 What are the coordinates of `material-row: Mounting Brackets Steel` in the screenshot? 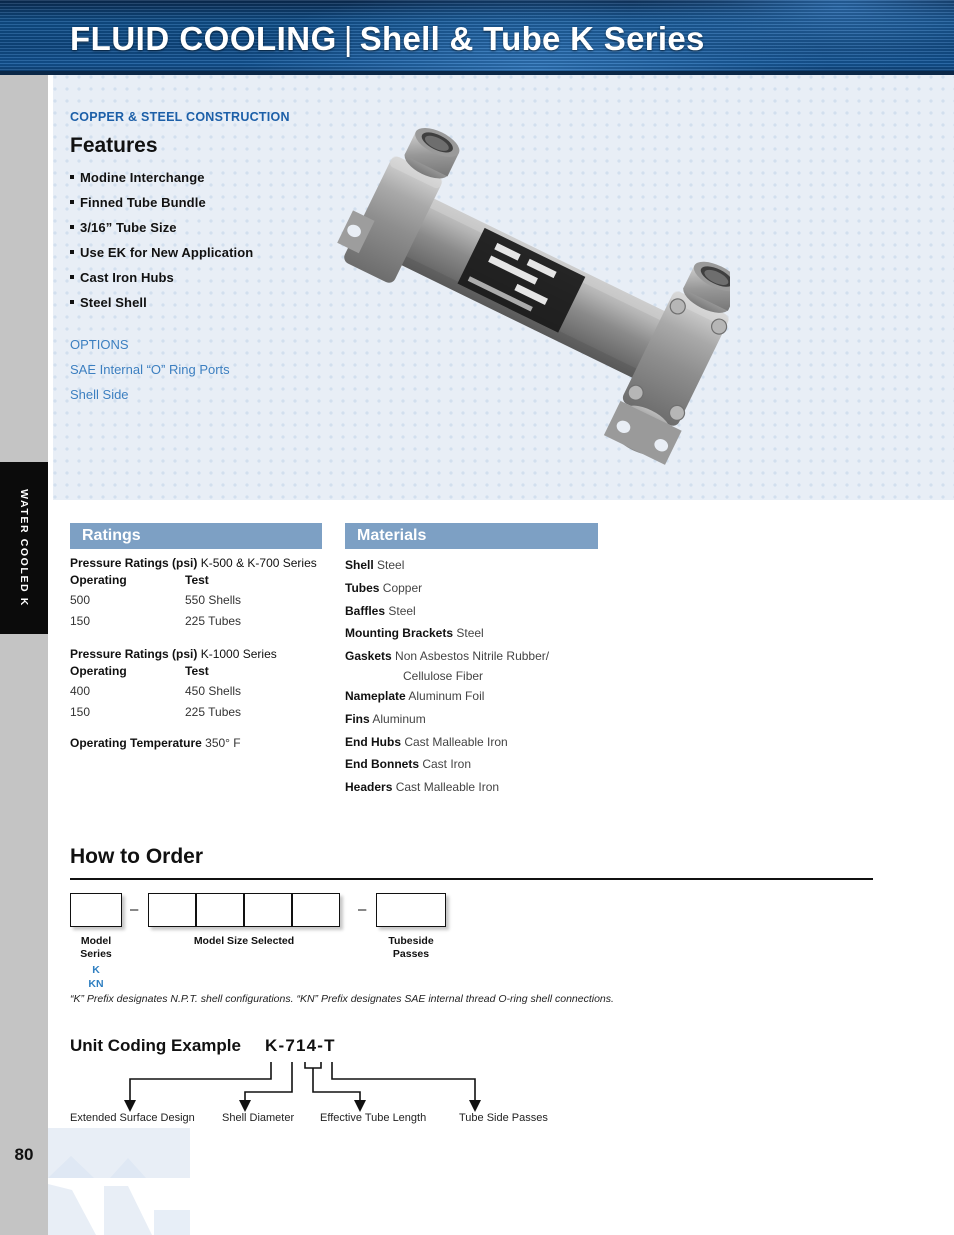 It's located at (485, 633).